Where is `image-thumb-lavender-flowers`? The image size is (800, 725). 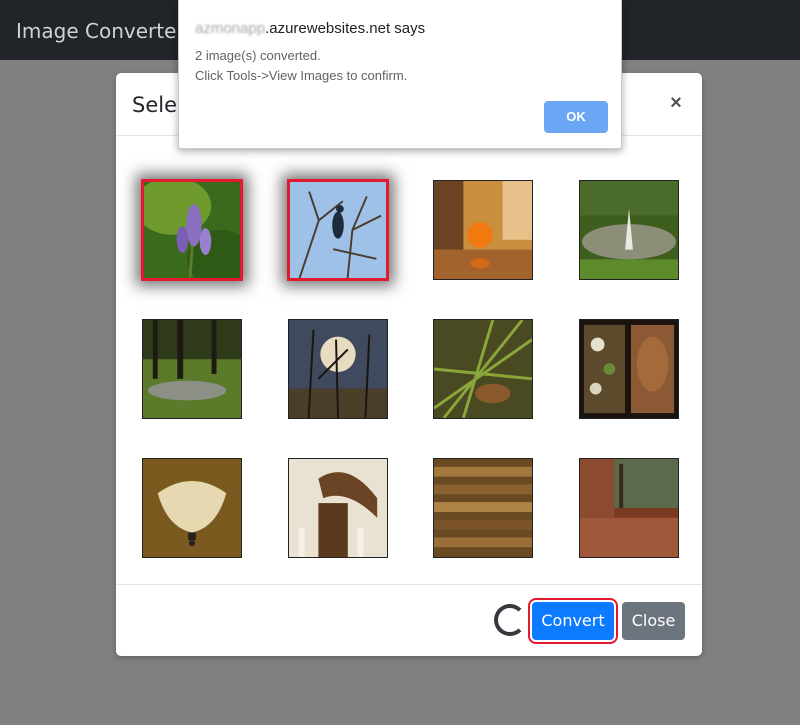 image-thumb-lavender-flowers is located at coordinates (192, 230).